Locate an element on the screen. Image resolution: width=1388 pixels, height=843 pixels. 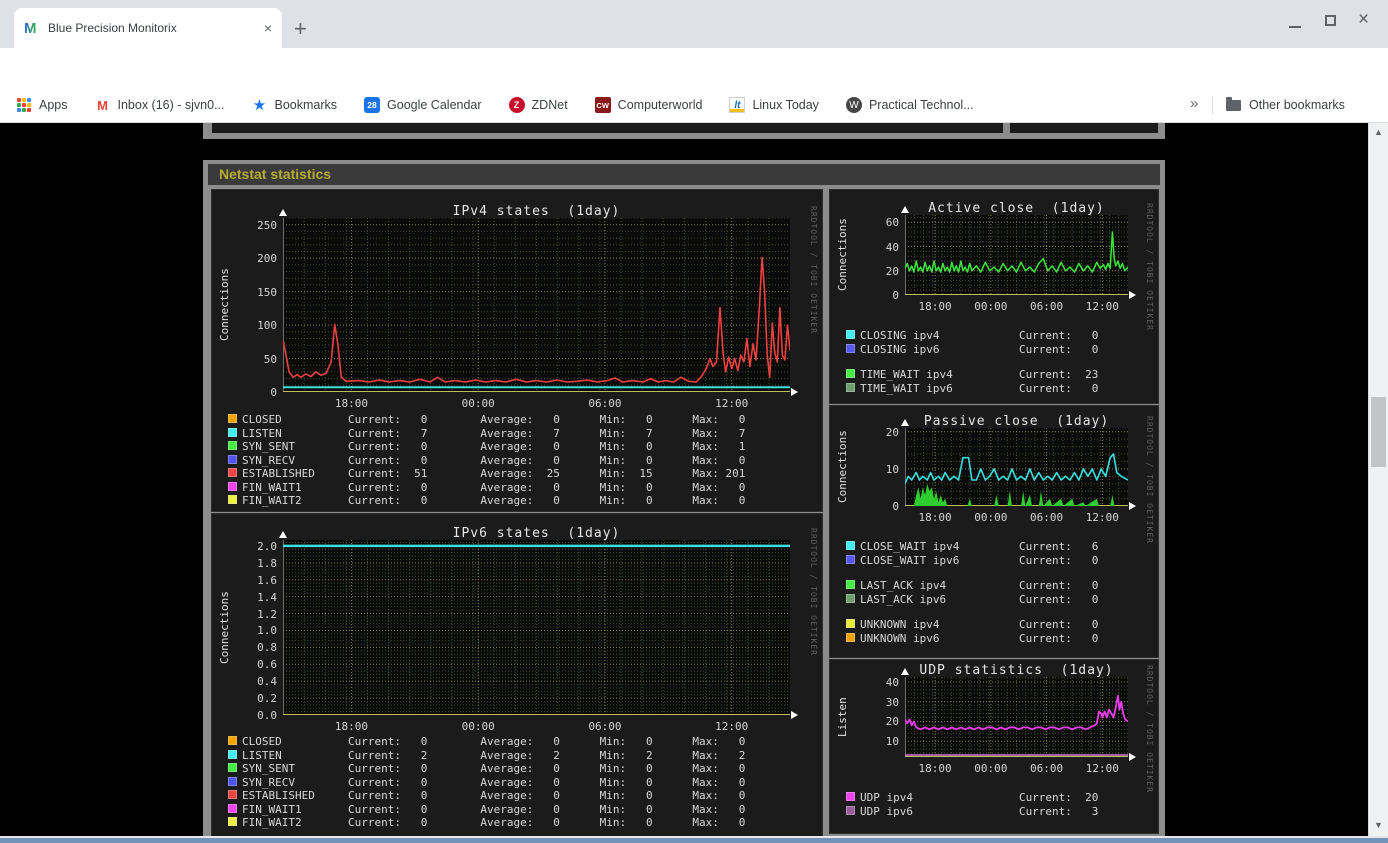
x-tick-label: 06:00 is located at coordinates (605, 726).